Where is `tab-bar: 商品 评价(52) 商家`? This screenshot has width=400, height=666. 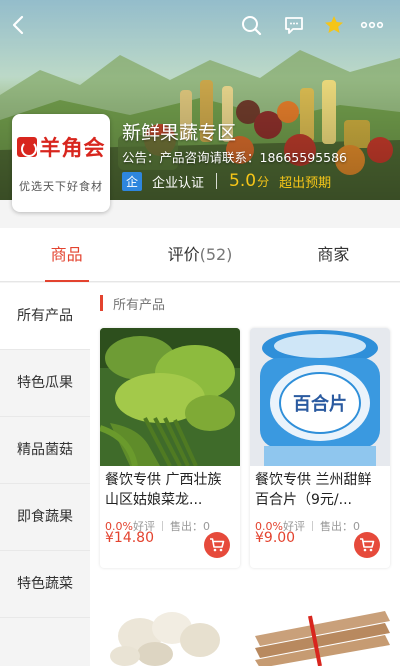 tab-bar: 商品 评价(52) 商家 is located at coordinates (200, 255).